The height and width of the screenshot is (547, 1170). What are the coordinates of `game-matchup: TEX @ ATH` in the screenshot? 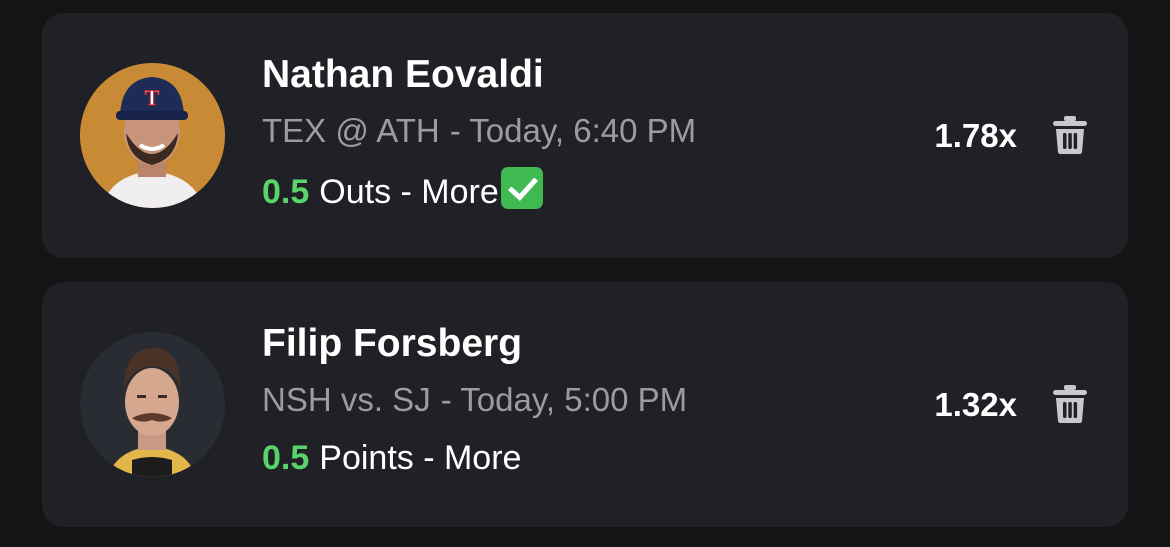 It's located at (351, 130).